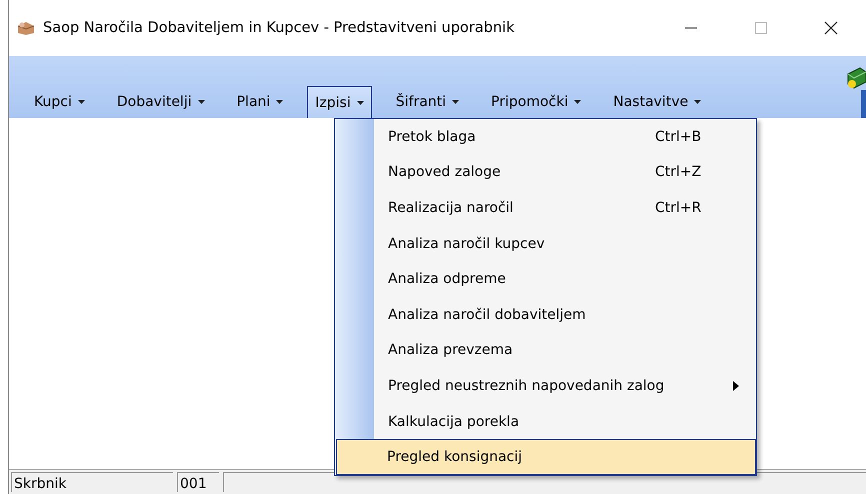 The width and height of the screenshot is (866, 494). What do you see at coordinates (565, 279) in the screenshot?
I see `menu-option: Analiza odpreme` at bounding box center [565, 279].